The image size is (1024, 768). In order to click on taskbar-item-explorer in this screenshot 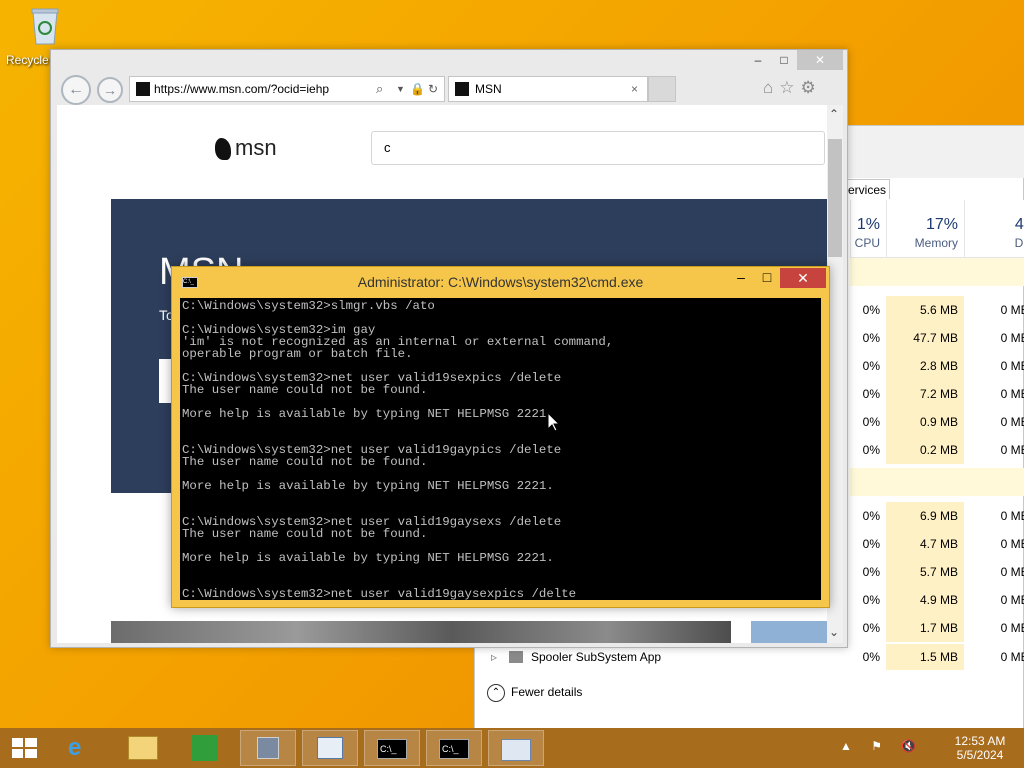, I will do `click(144, 748)`.